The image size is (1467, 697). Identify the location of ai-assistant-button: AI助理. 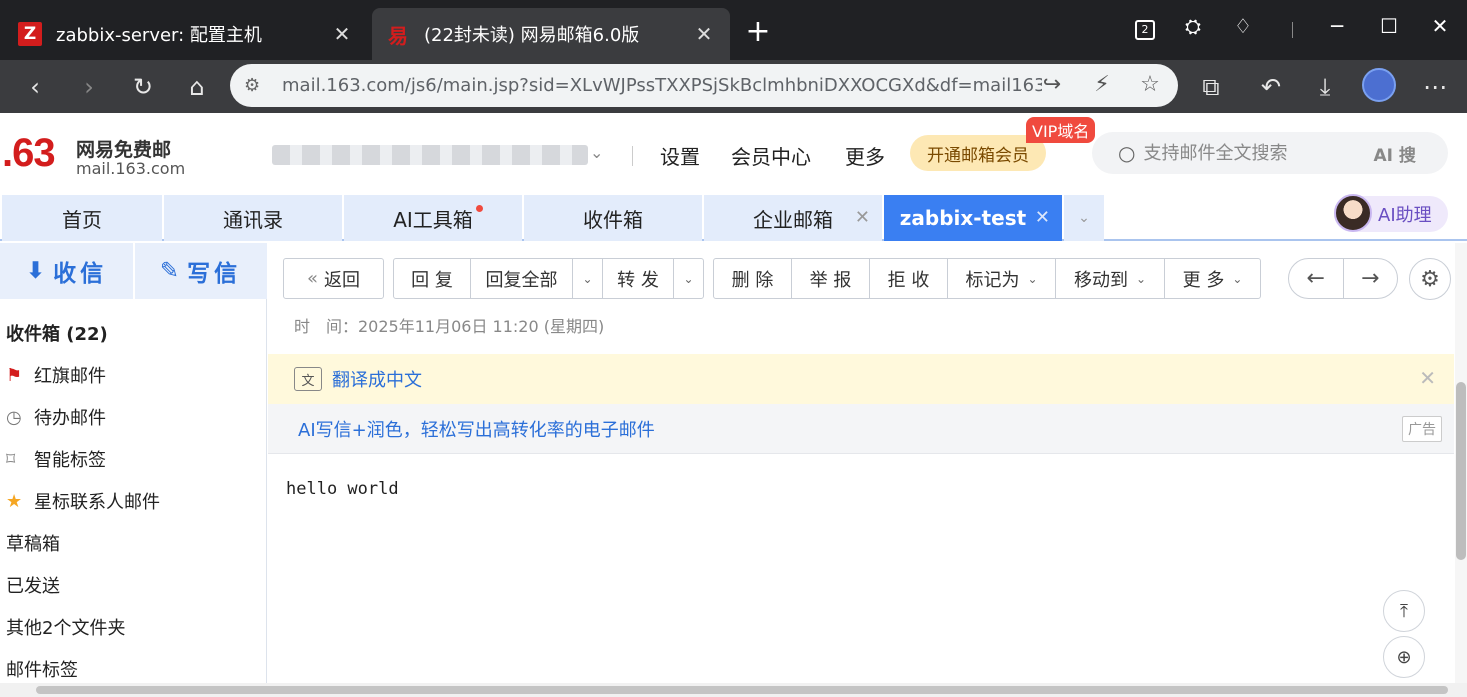
(1391, 213).